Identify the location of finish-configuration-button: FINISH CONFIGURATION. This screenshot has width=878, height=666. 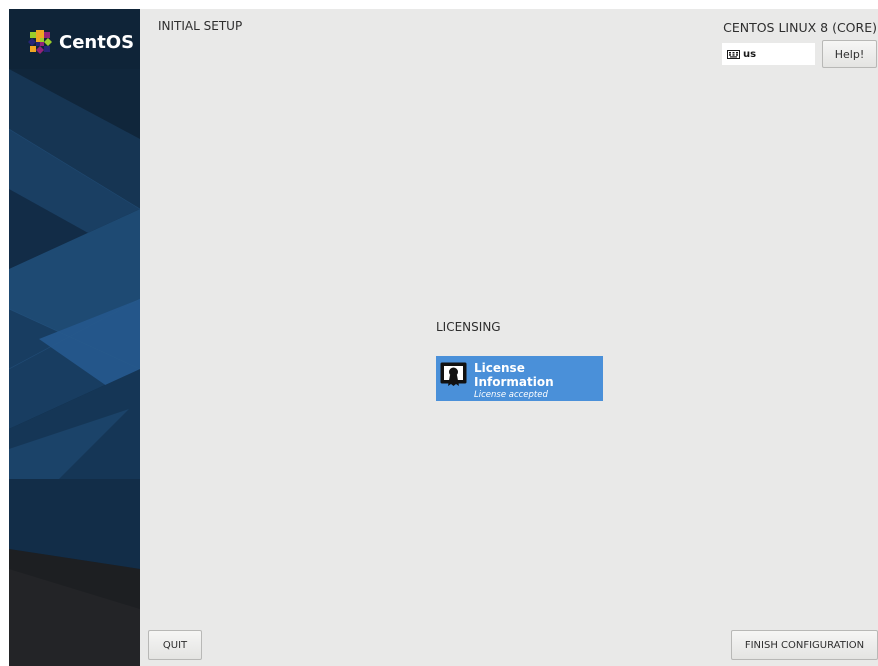
(804, 645).